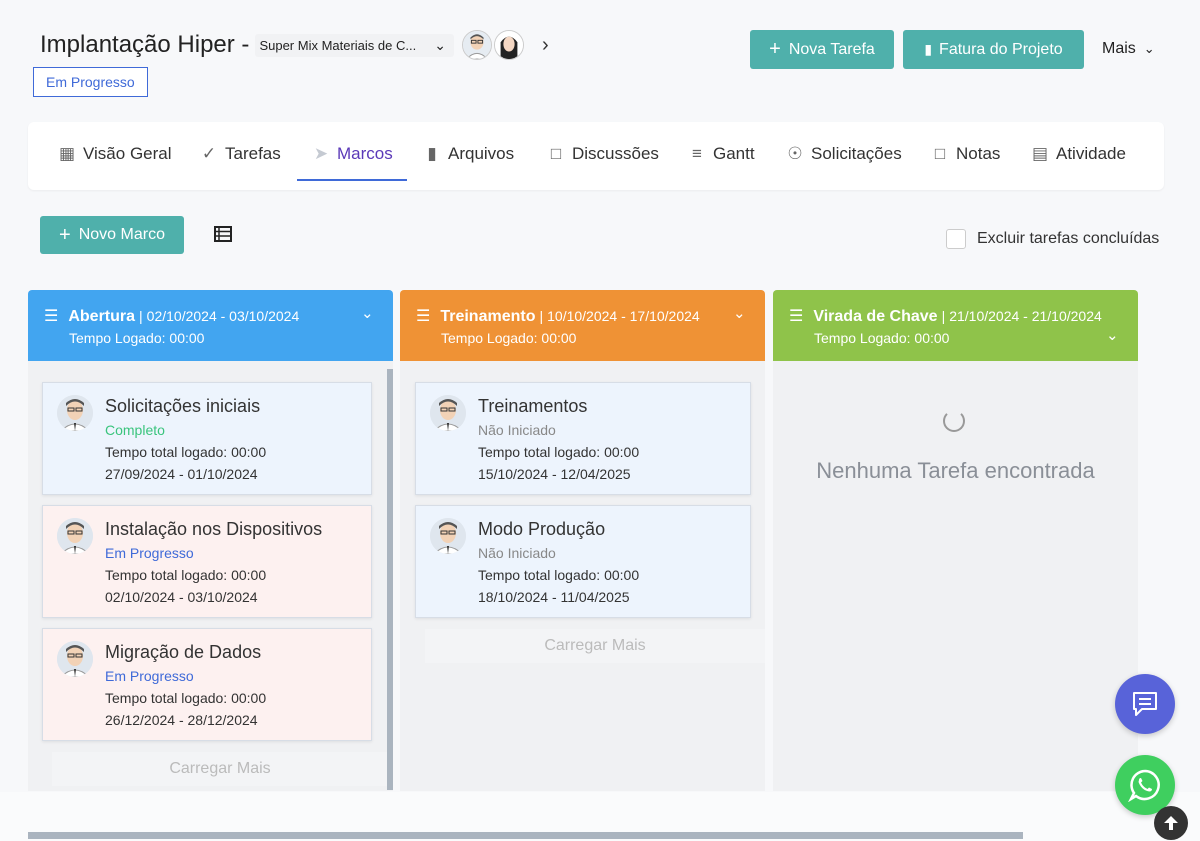 This screenshot has width=1200, height=841. I want to click on project-status-badge: Em Progresso, so click(90, 82).